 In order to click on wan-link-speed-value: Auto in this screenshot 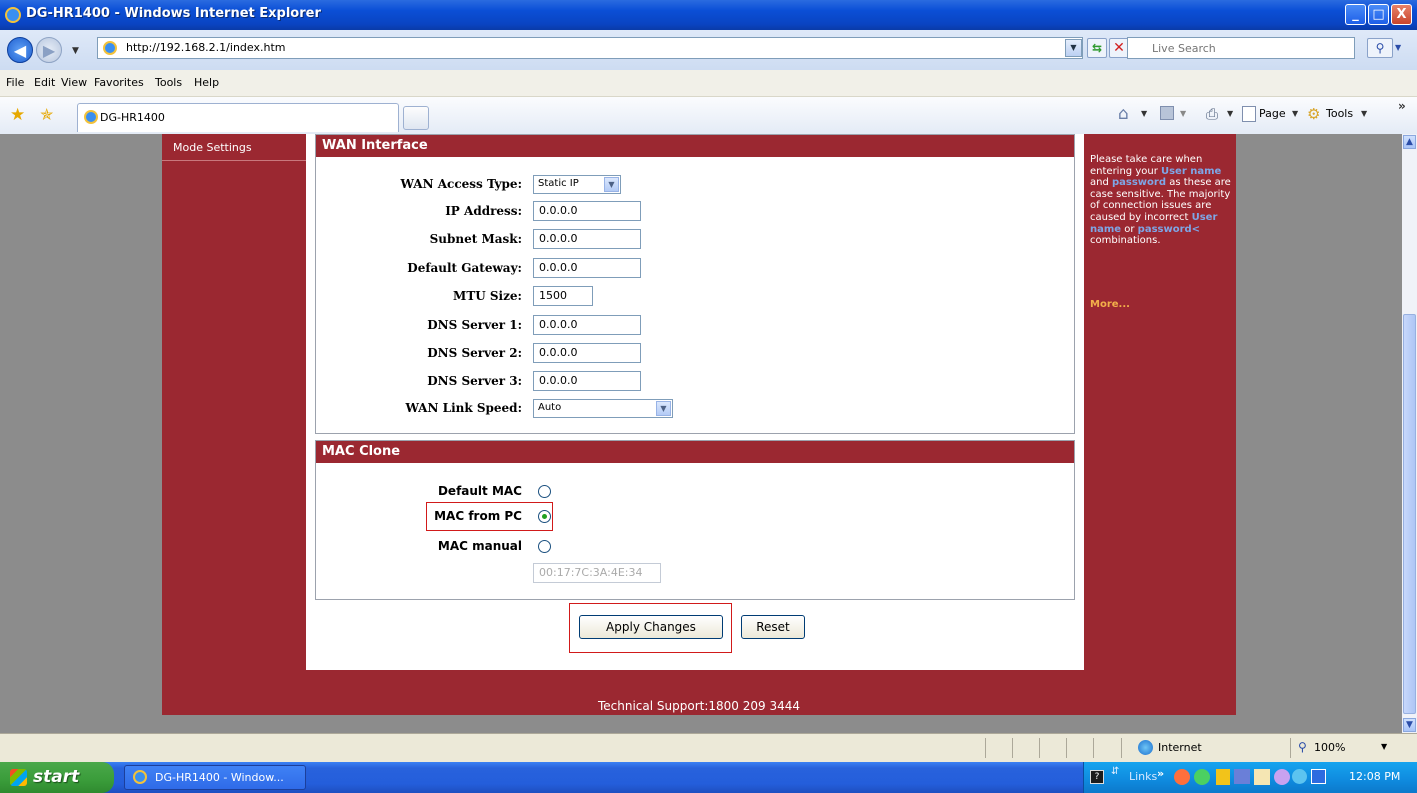, I will do `click(550, 407)`.